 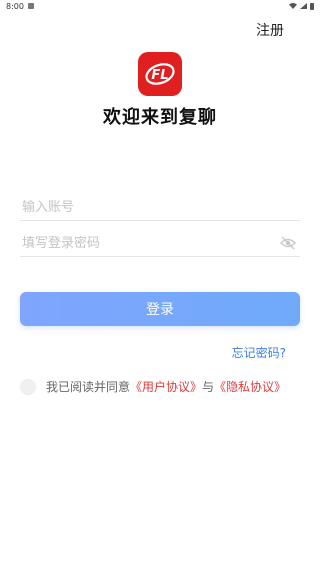 I want to click on svg-text: FL, so click(x=159, y=75).